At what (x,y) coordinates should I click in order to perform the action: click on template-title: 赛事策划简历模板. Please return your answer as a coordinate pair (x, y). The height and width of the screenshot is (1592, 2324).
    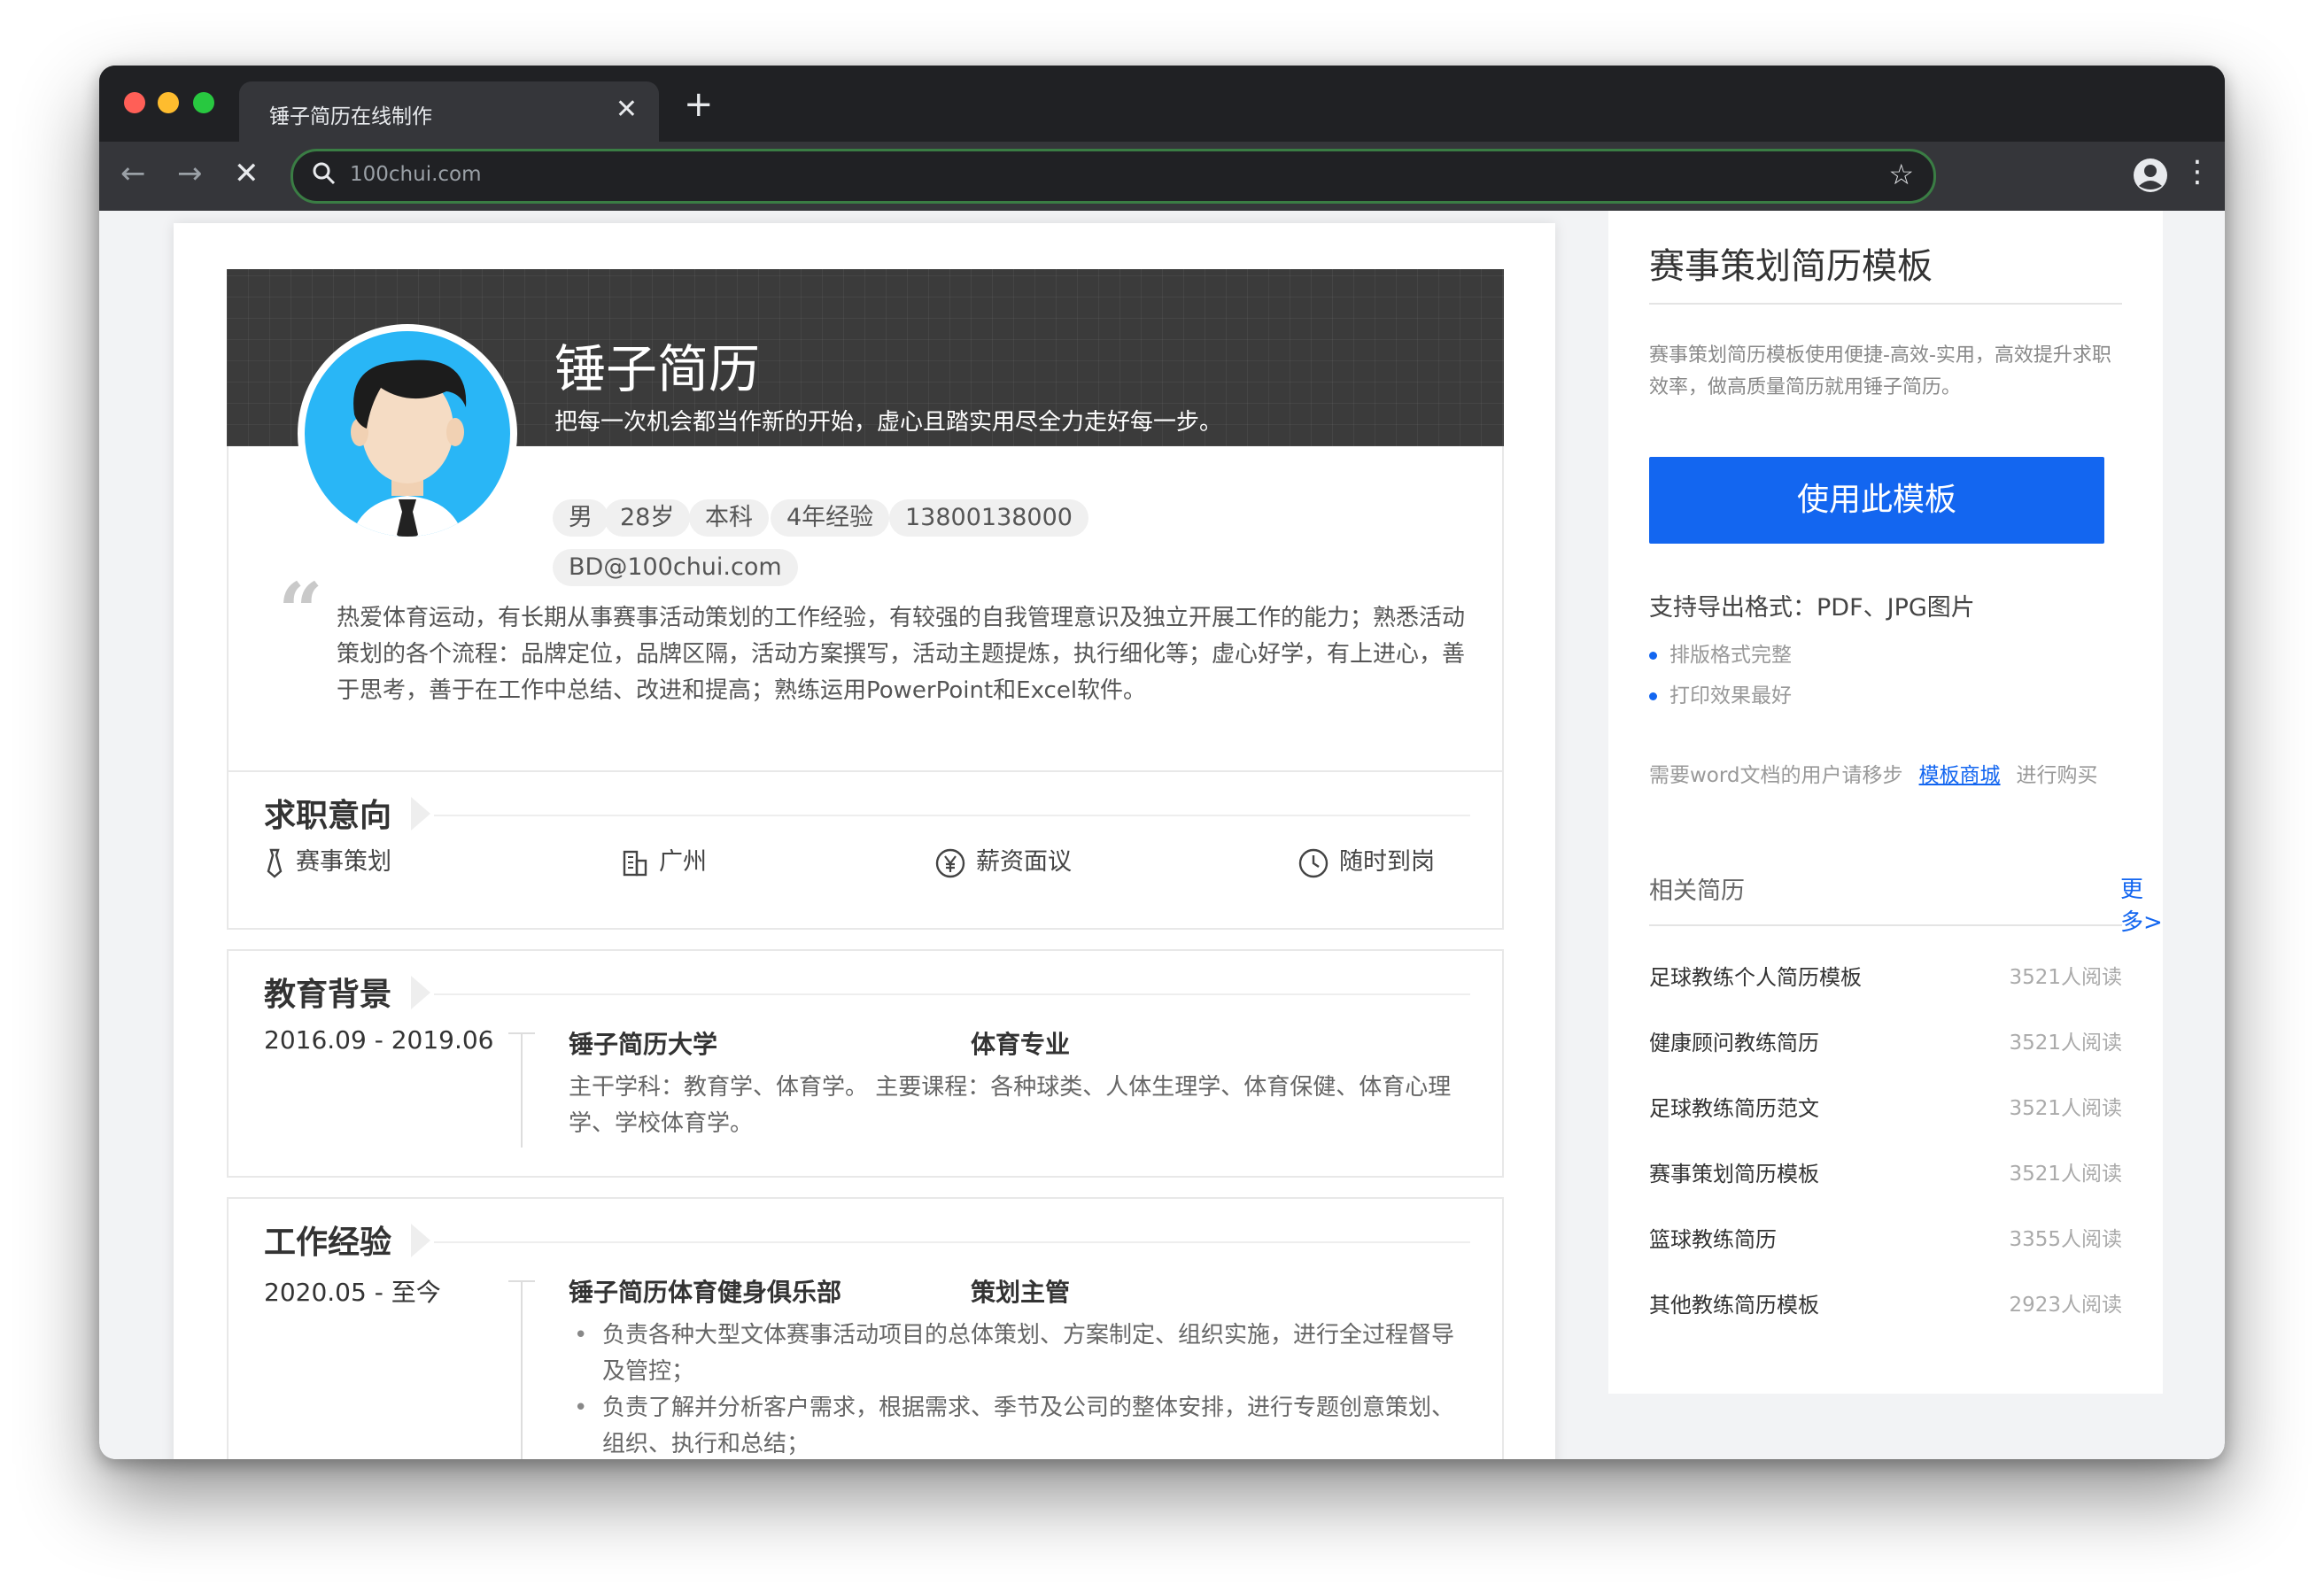
    Looking at the image, I should click on (1791, 266).